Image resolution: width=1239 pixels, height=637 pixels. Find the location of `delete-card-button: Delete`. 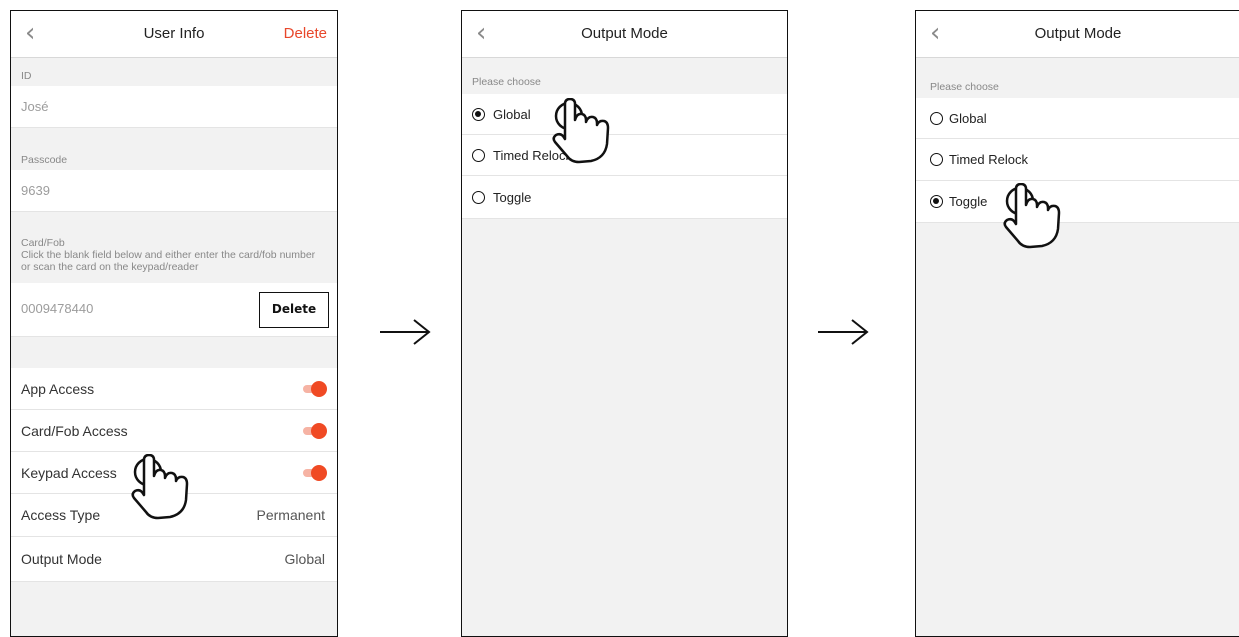

delete-card-button: Delete is located at coordinates (294, 310).